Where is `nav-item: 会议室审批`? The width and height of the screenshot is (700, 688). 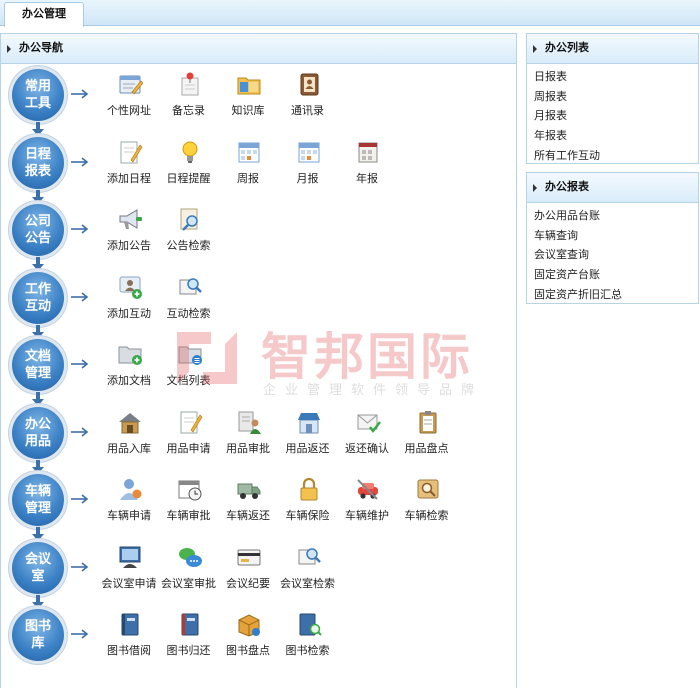
nav-item: 会议室审批 is located at coordinates (189, 570).